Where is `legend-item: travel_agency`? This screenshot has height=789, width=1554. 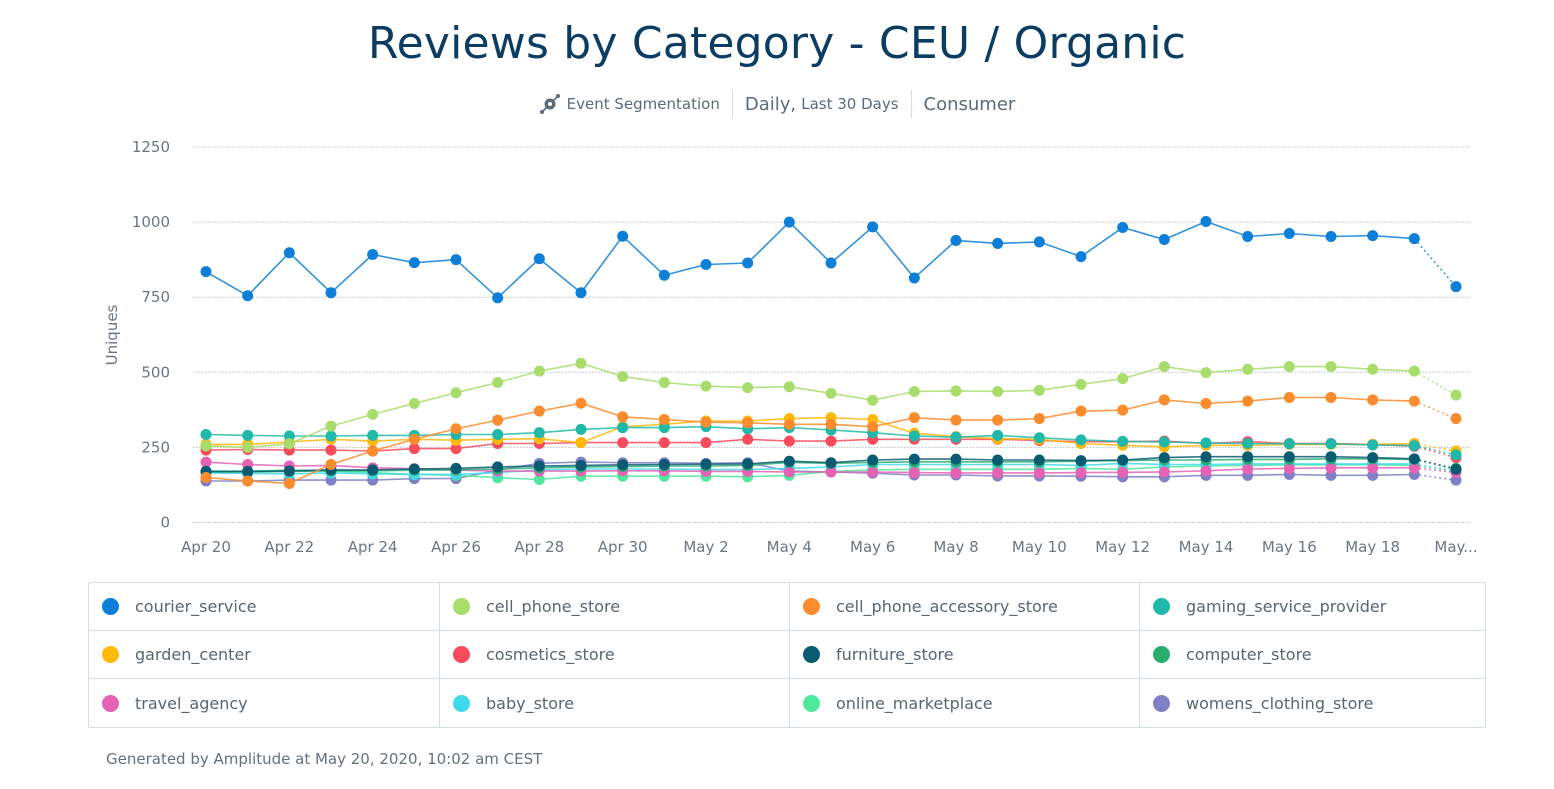
legend-item: travel_agency is located at coordinates (264, 703).